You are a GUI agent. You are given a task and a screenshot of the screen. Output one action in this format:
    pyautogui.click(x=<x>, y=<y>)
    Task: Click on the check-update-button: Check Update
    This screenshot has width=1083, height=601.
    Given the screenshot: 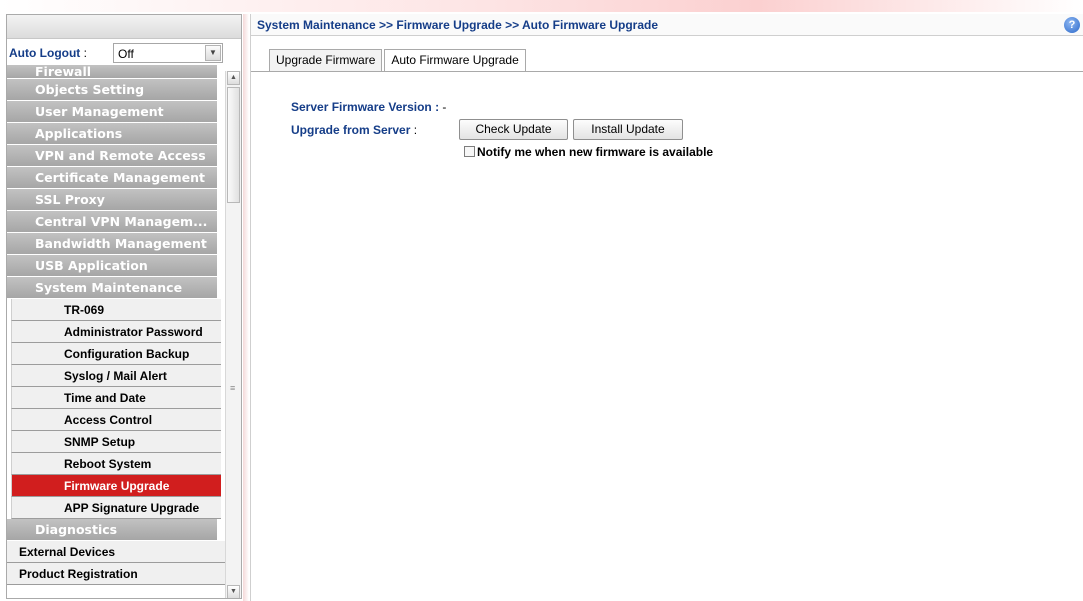 What is the action you would take?
    pyautogui.click(x=513, y=129)
    